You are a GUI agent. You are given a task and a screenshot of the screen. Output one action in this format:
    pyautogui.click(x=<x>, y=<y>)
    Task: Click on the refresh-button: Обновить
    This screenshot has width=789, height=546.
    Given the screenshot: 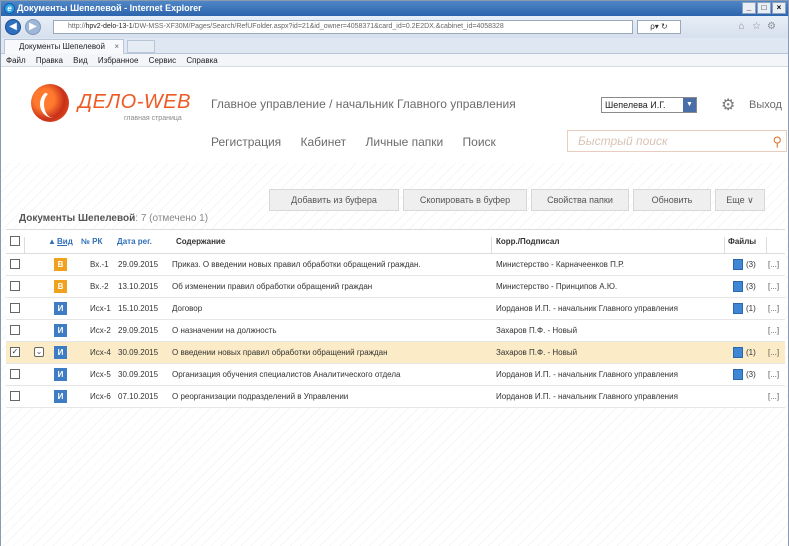 What is the action you would take?
    pyautogui.click(x=672, y=200)
    